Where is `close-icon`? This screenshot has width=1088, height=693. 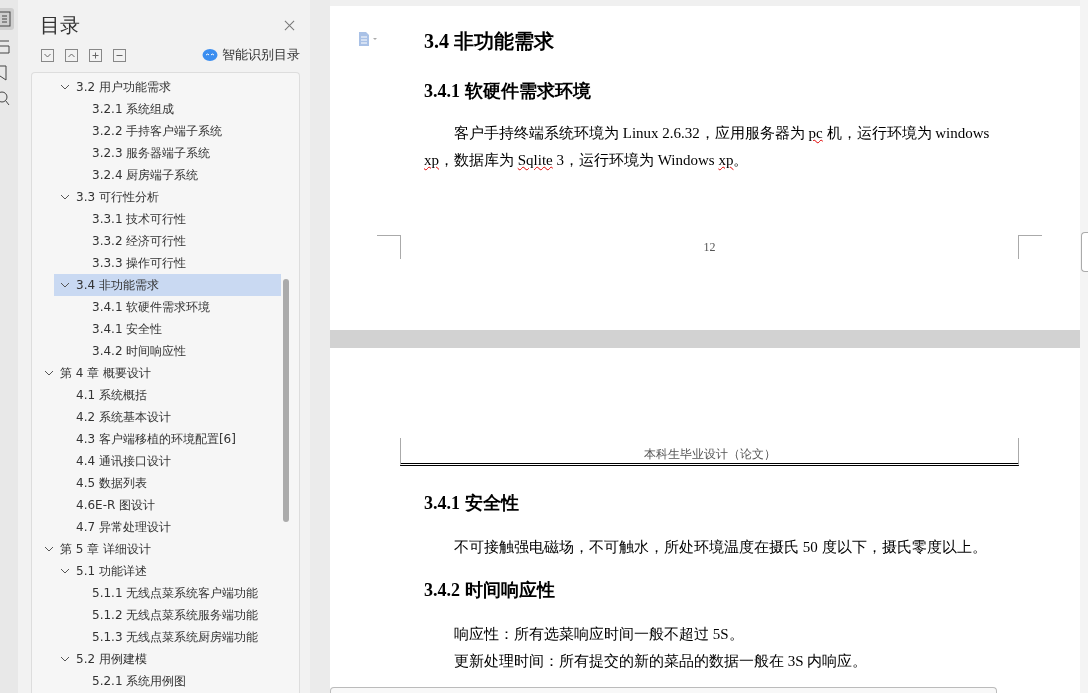
close-icon is located at coordinates (289, 25).